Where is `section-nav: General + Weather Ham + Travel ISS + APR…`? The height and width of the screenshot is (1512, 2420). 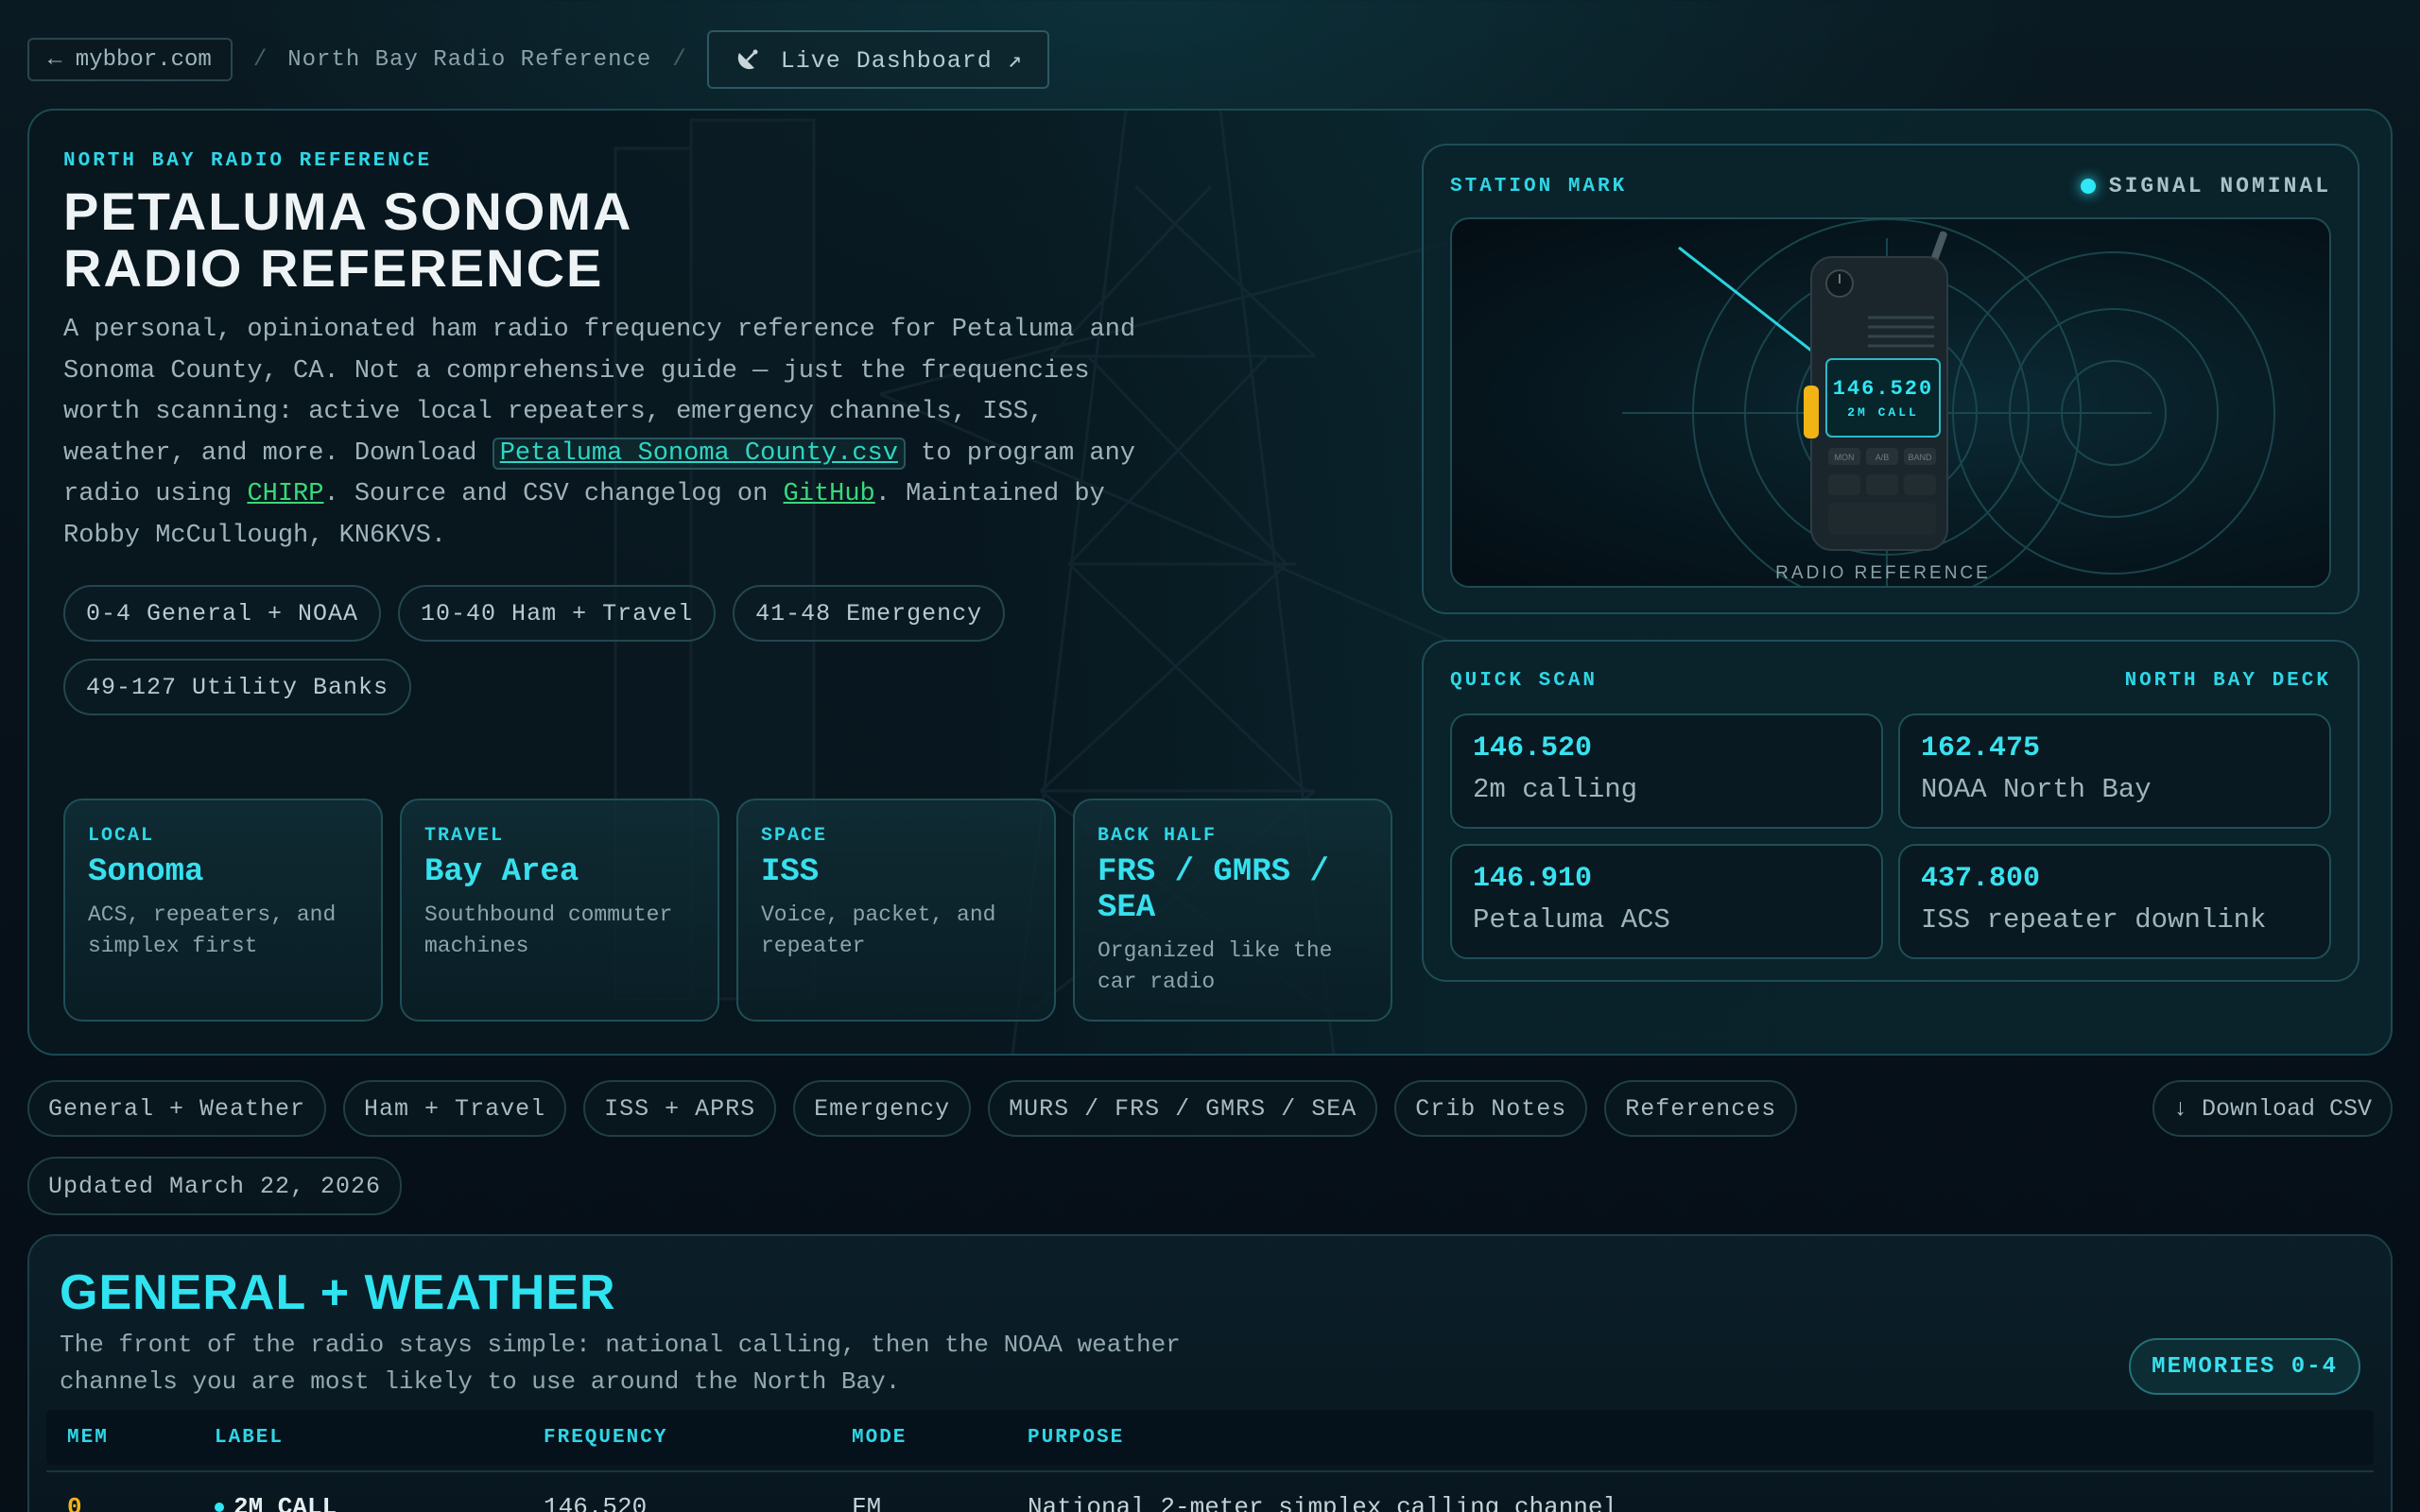 section-nav: General + Weather Ham + Travel ISS + APR… is located at coordinates (913, 1108).